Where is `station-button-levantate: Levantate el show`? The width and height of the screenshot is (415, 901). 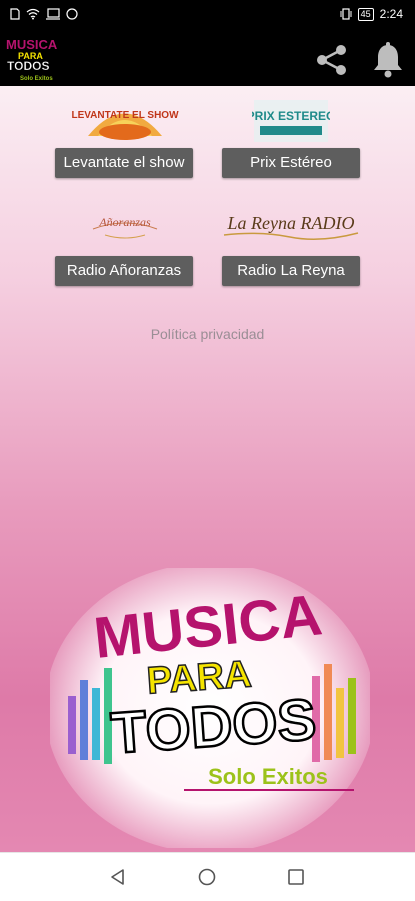
station-button-levantate: Levantate el show is located at coordinates (124, 163).